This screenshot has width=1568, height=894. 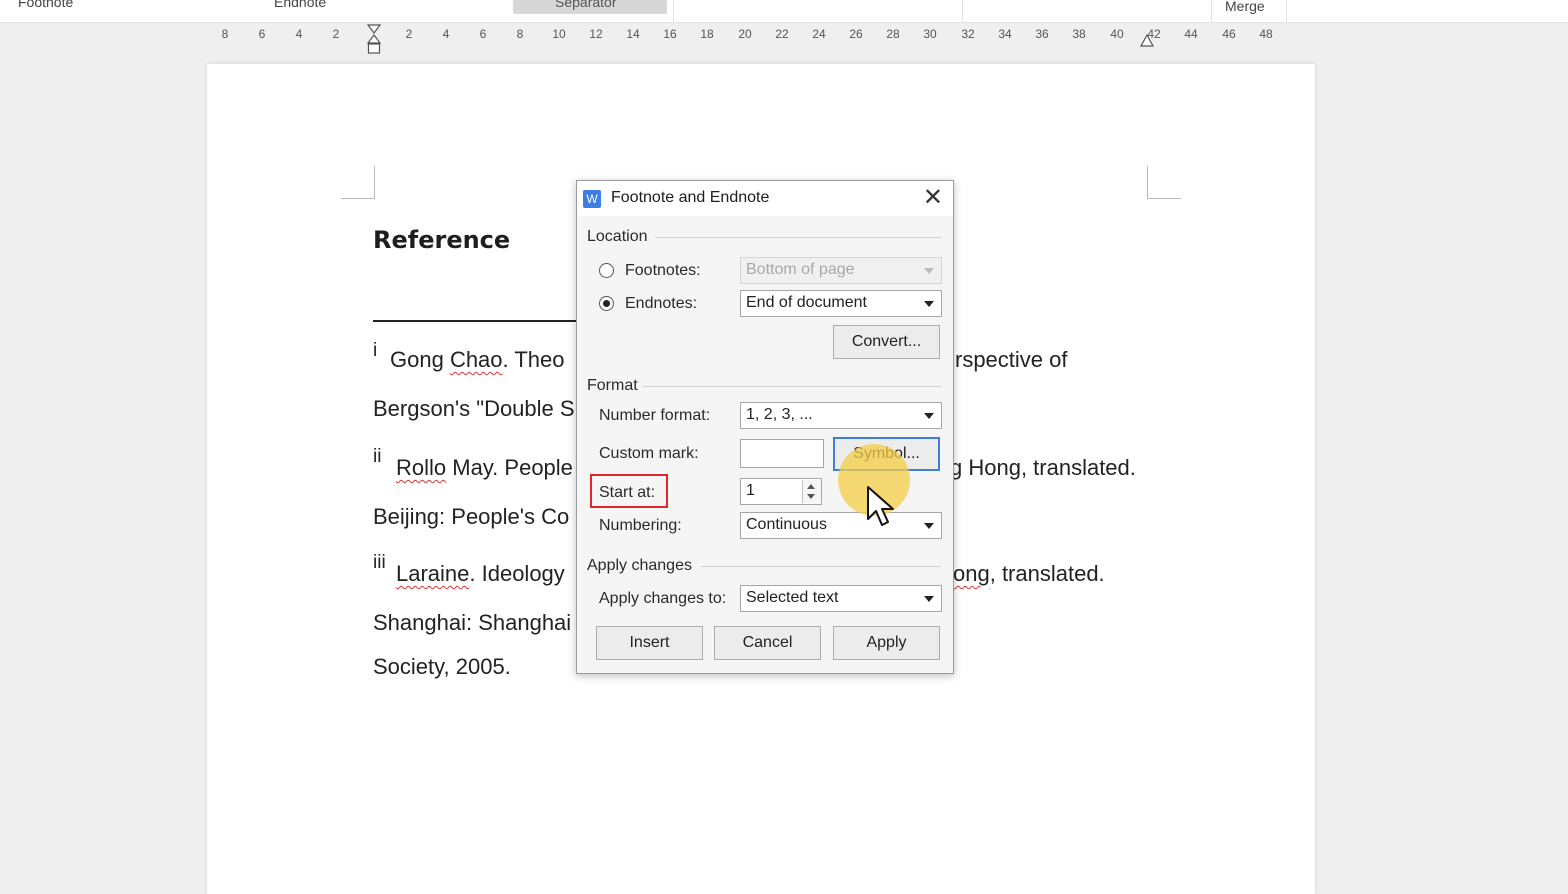 I want to click on apply-changes-to-select: Selected text, so click(x=841, y=598).